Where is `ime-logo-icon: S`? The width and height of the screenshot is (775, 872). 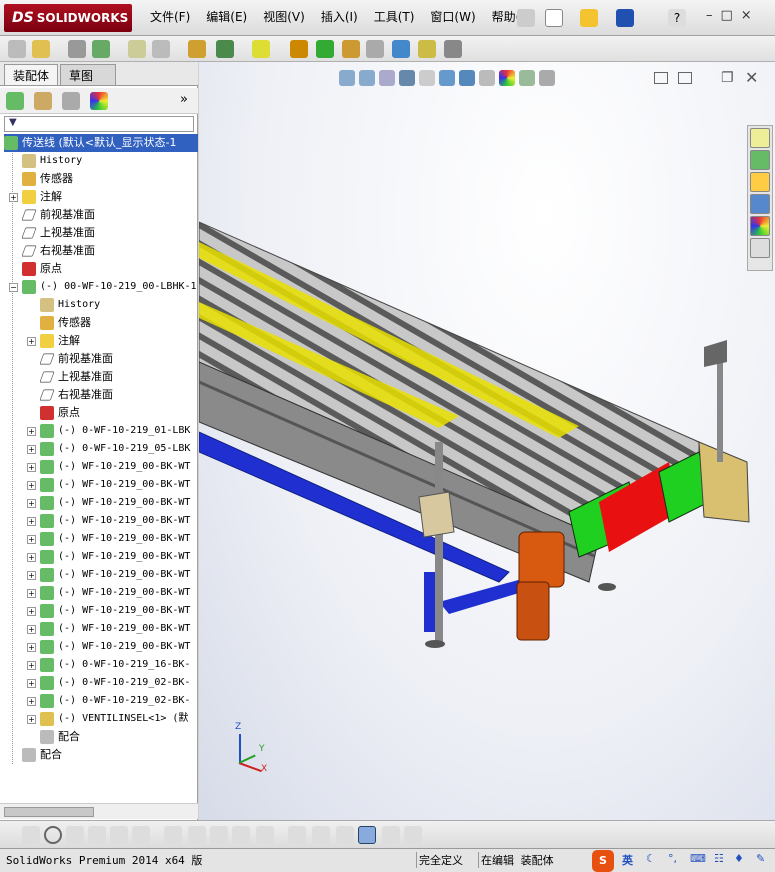
ime-logo-icon: S is located at coordinates (603, 861).